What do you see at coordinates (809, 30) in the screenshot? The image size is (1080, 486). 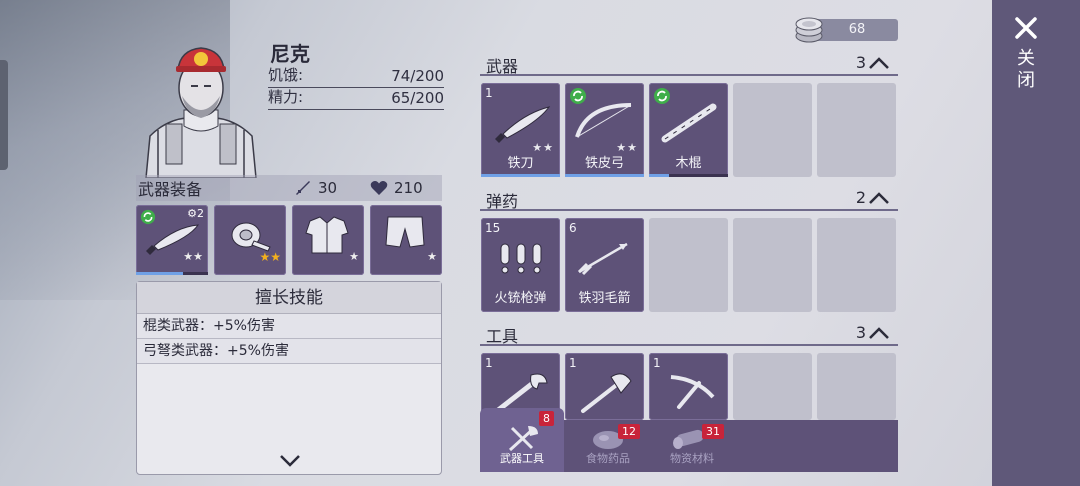 I see `coin-stack-icon` at bounding box center [809, 30].